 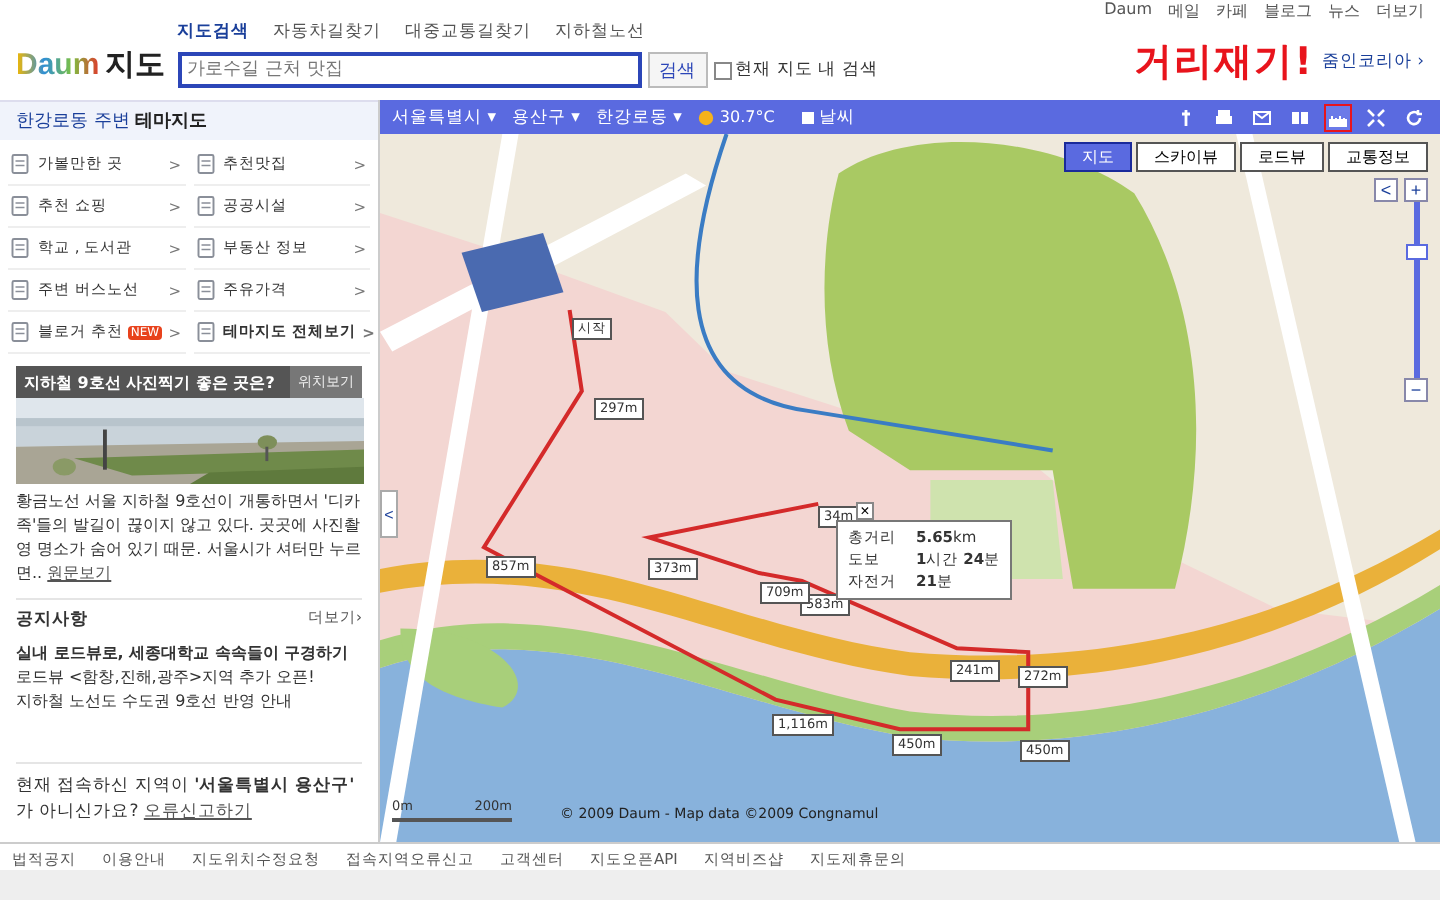 What do you see at coordinates (1224, 117) in the screenshot?
I see `printer-icon` at bounding box center [1224, 117].